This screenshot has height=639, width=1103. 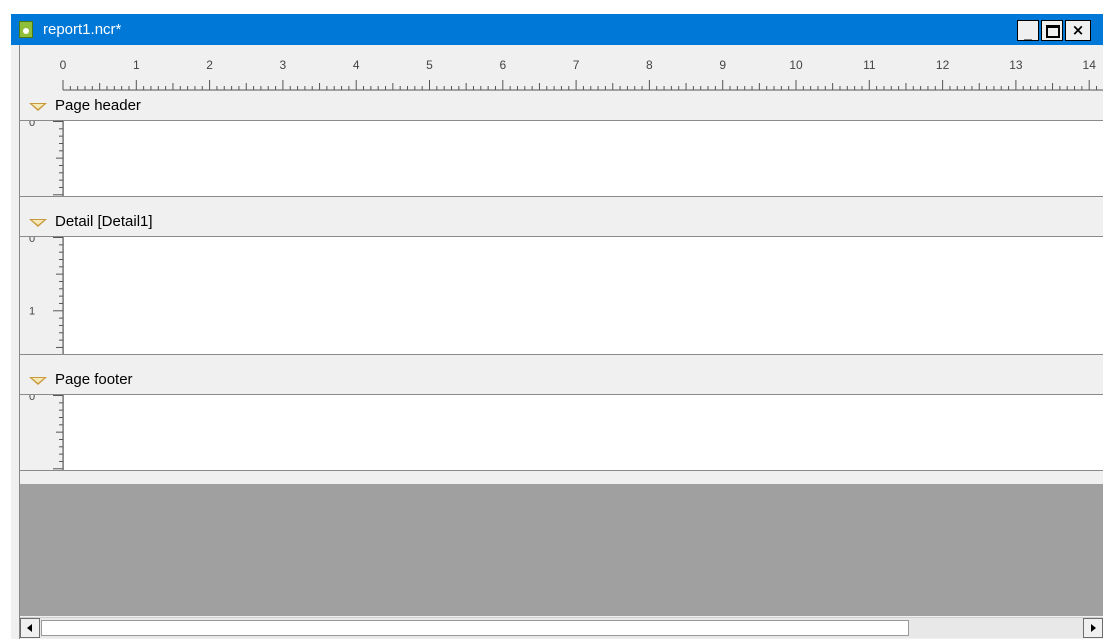 What do you see at coordinates (82, 29) in the screenshot?
I see `window-title: report1.ncr*` at bounding box center [82, 29].